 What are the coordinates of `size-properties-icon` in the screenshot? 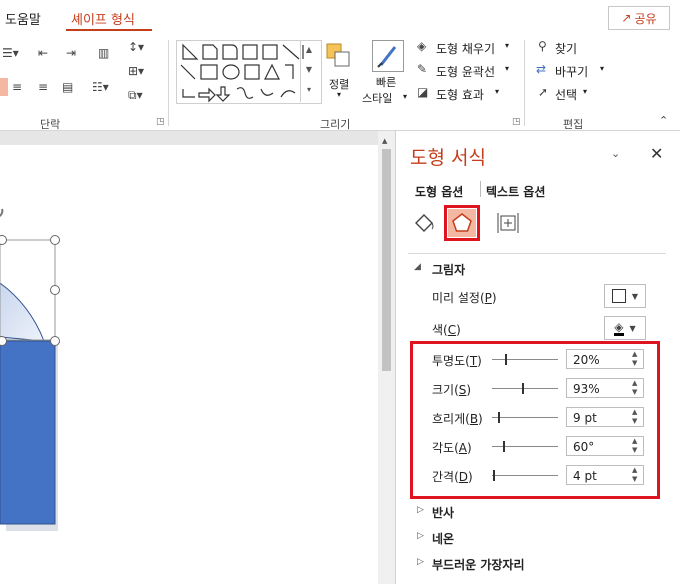 It's located at (508, 223).